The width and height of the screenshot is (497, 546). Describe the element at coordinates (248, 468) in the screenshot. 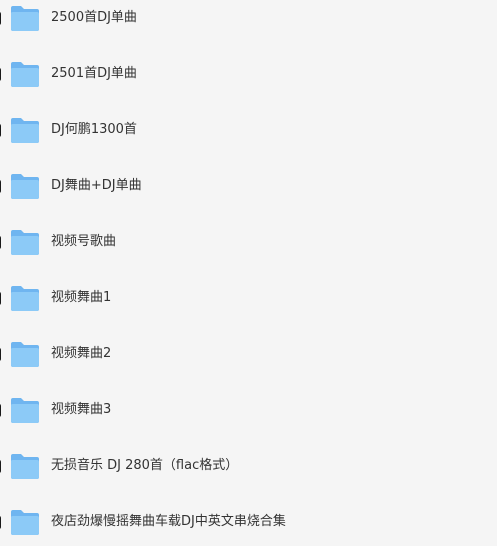

I see `list-item: 无损音乐 DJ 280首（flac格式）` at that location.